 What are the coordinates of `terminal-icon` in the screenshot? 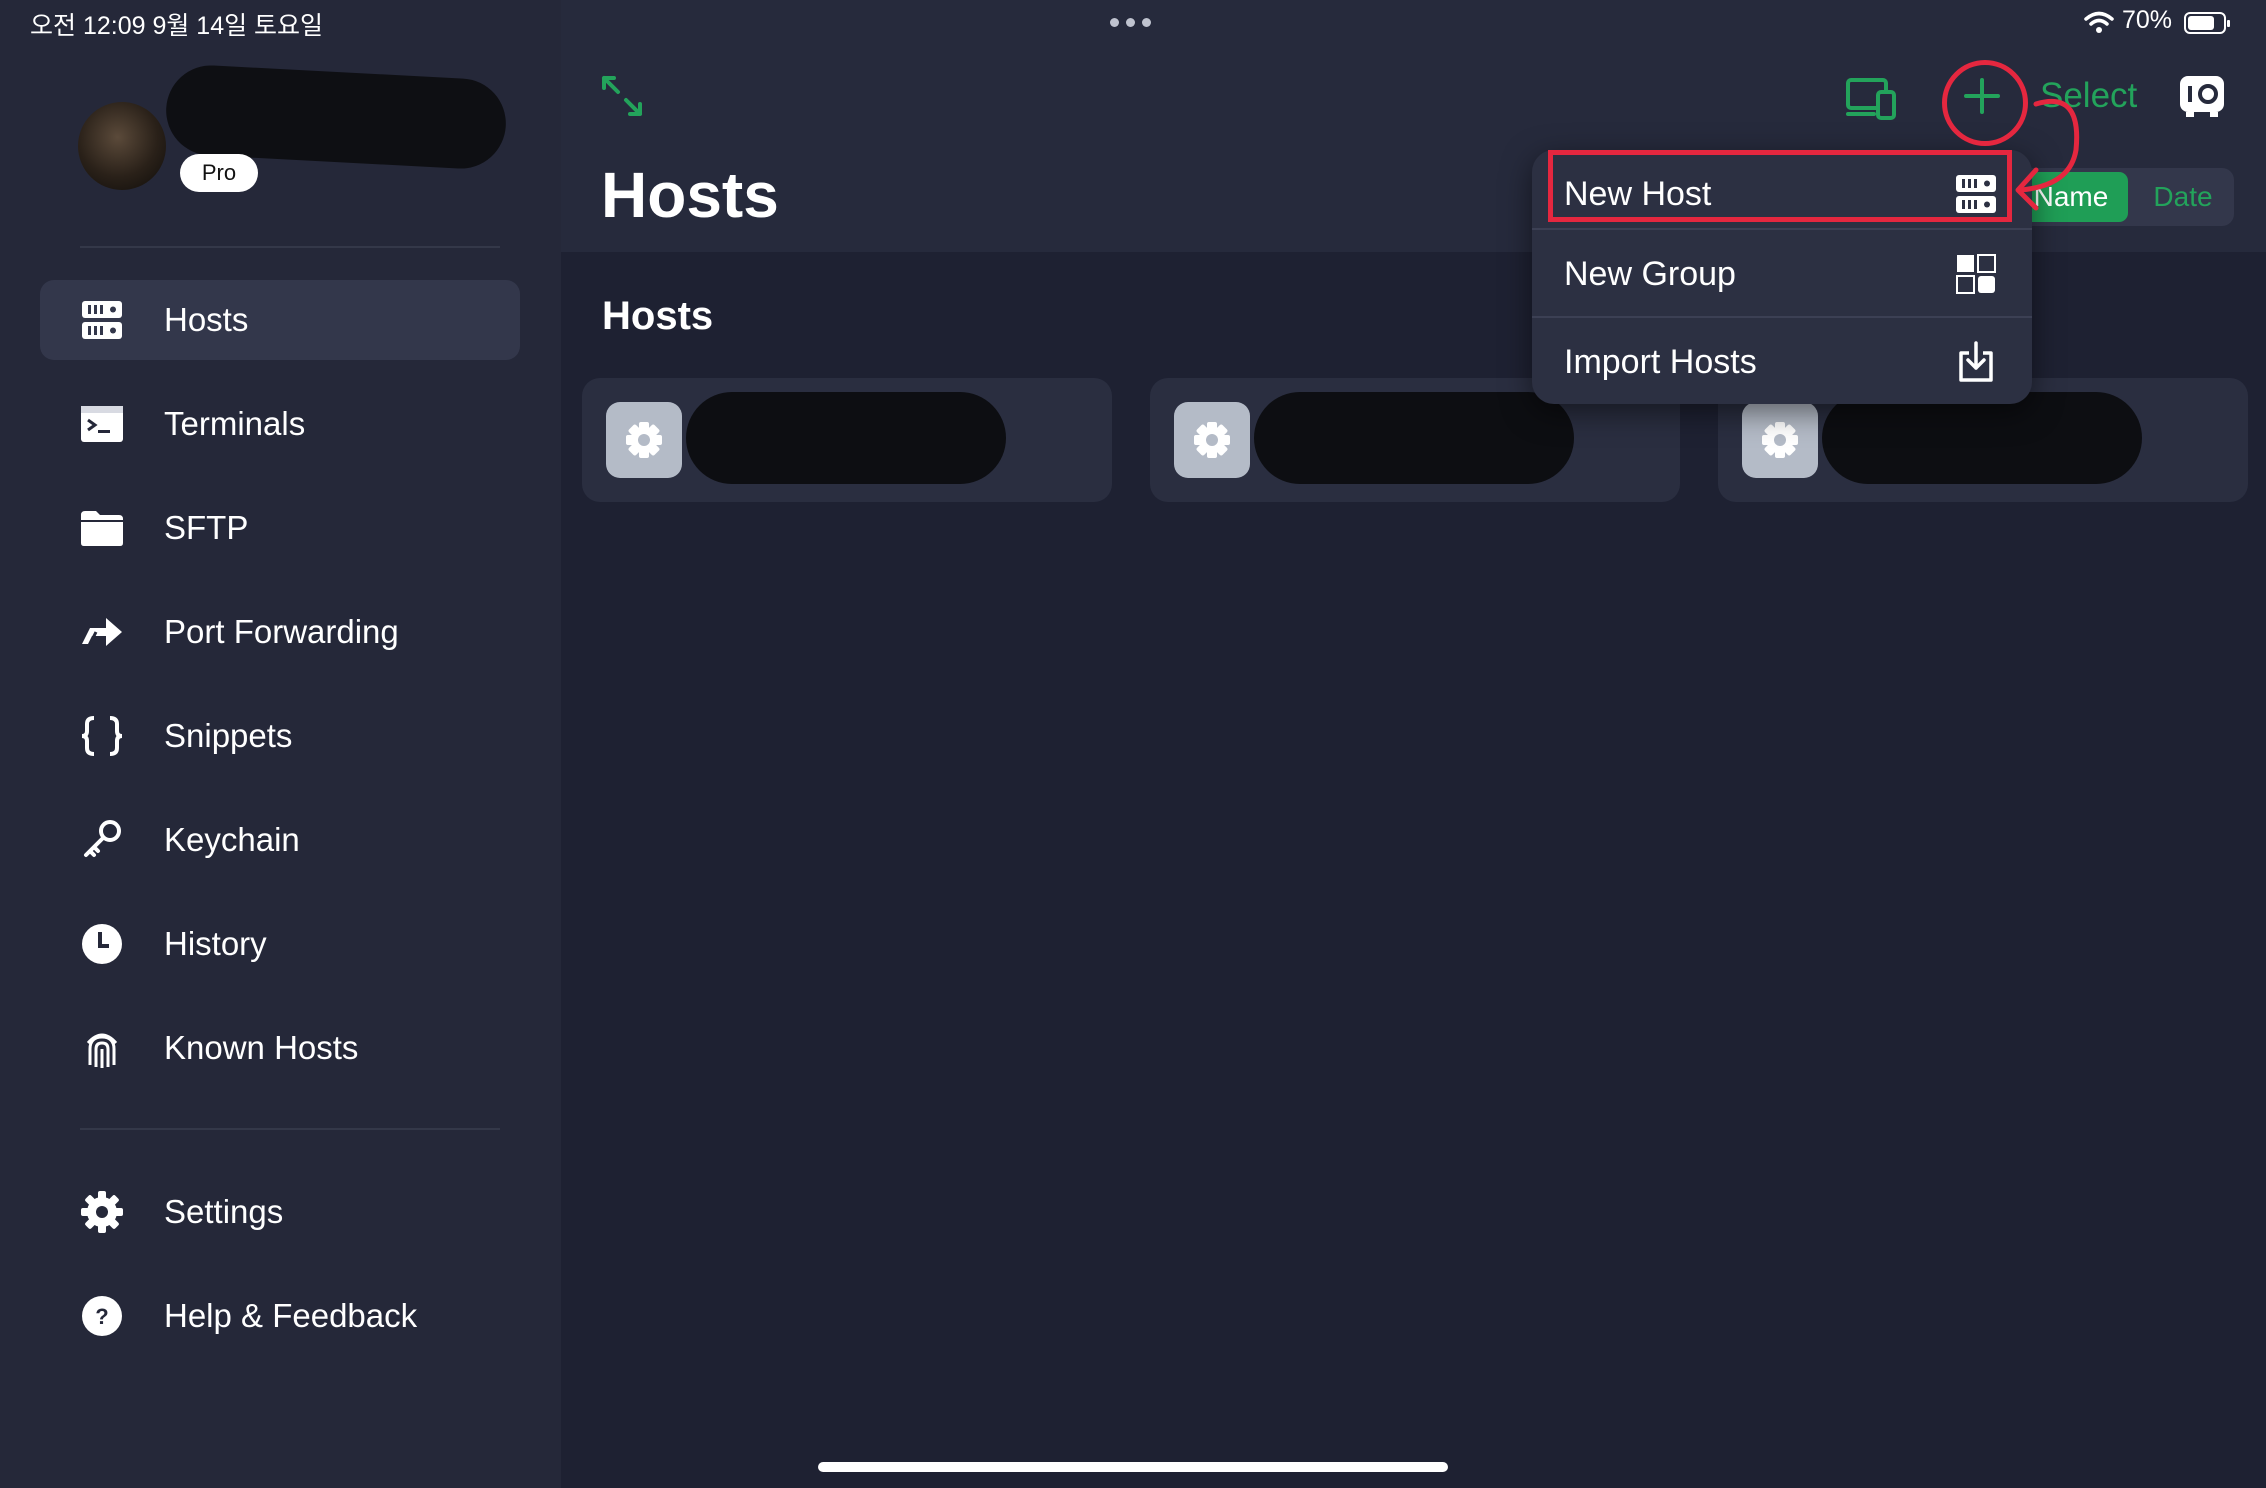 It's located at (102, 424).